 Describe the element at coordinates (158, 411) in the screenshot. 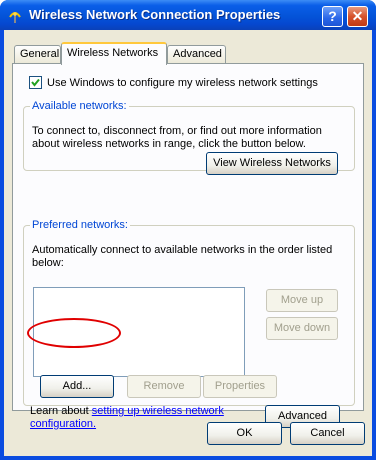

I see `setup-wireless-link: setting up wireless network` at that location.